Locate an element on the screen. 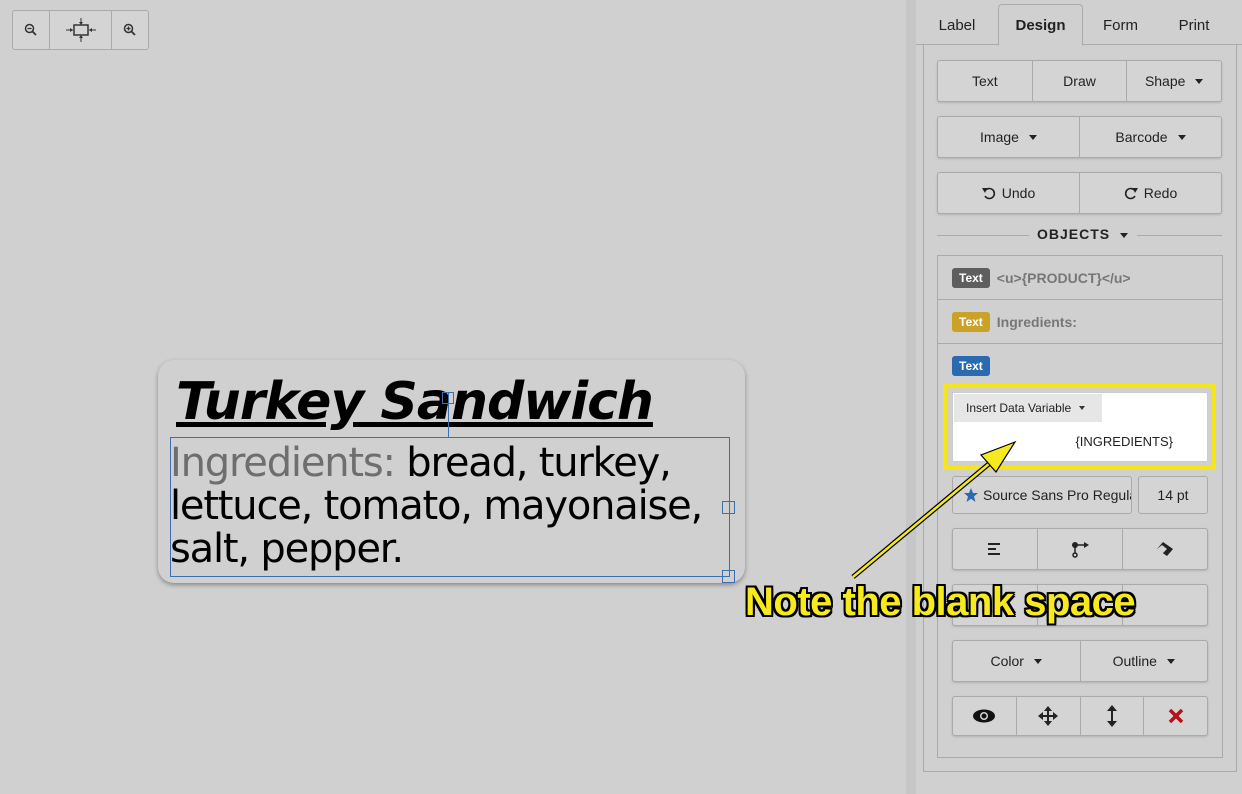 The image size is (1242, 794). align-left-button is located at coordinates (995, 549).